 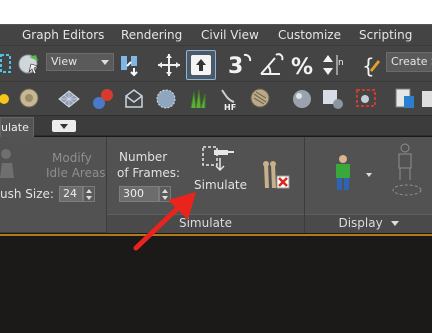 What do you see at coordinates (76, 173) in the screenshot?
I see `modify-idle-areas-label-2: Idle Areas` at bounding box center [76, 173].